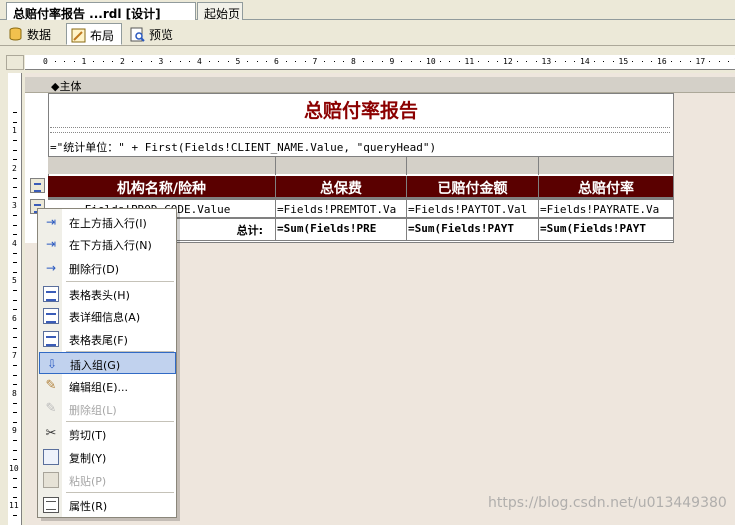 The image size is (735, 525). I want to click on properties-icon, so click(51, 505).